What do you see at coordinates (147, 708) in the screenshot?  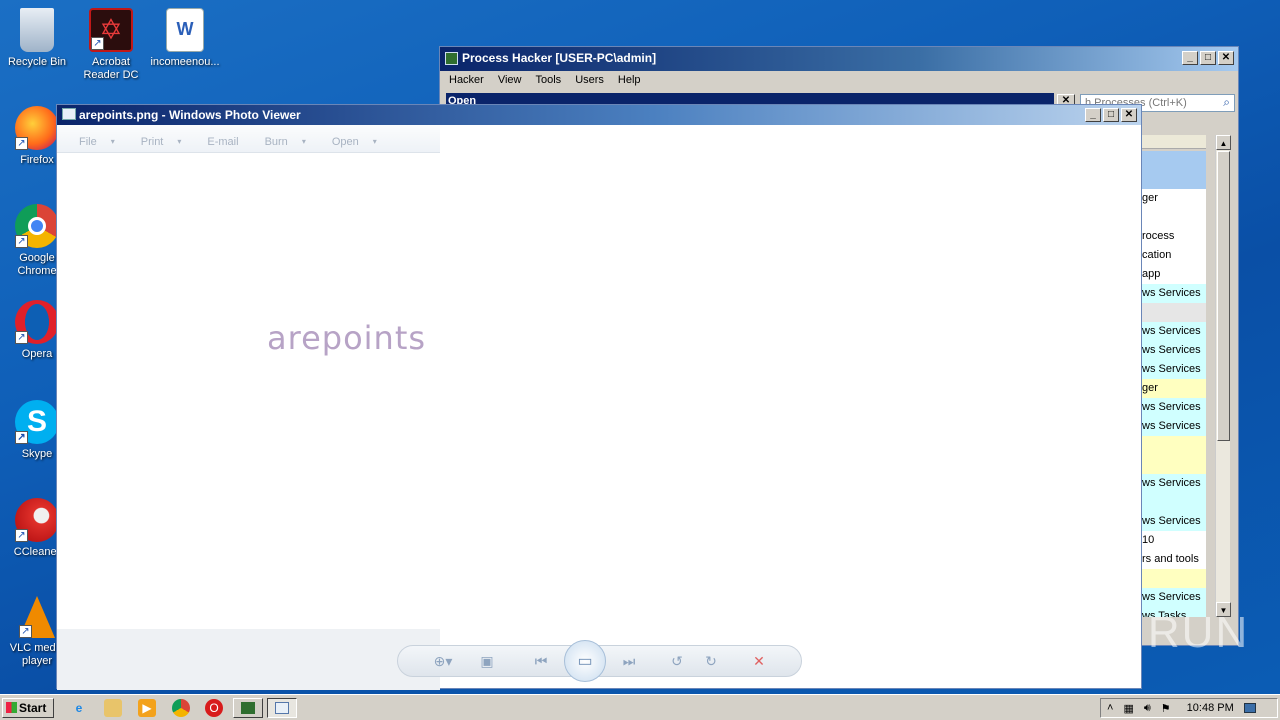 I see `media-player-icon: ▶` at bounding box center [147, 708].